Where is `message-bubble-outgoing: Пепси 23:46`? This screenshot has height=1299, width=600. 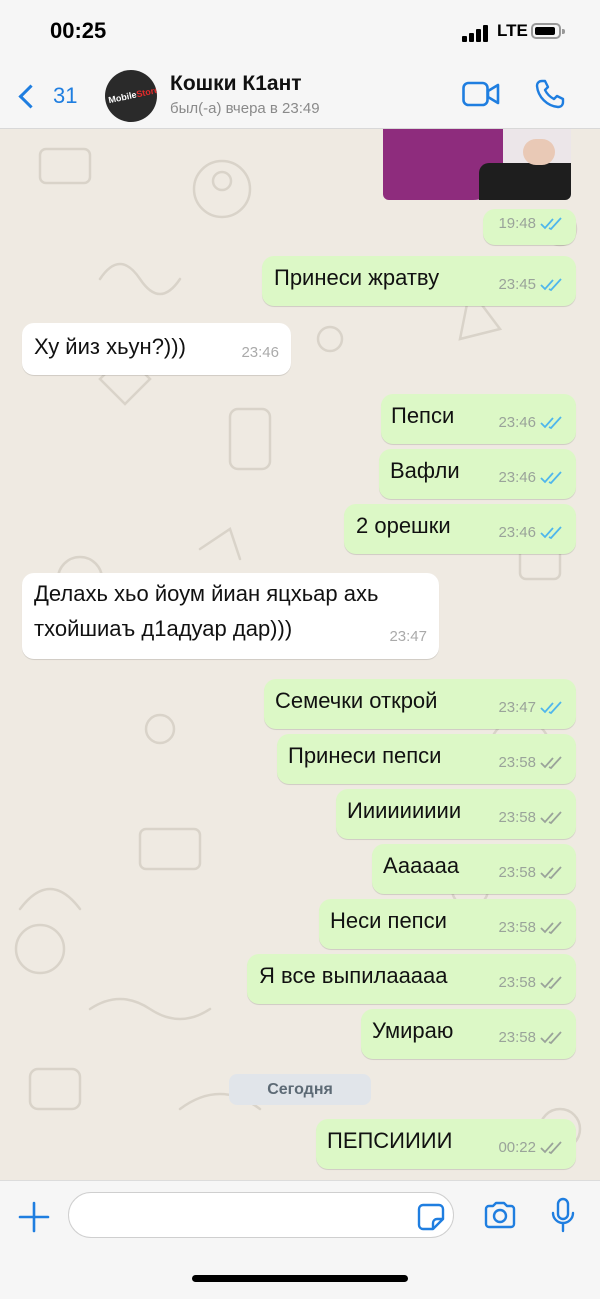 message-bubble-outgoing: Пепси 23:46 is located at coordinates (478, 419).